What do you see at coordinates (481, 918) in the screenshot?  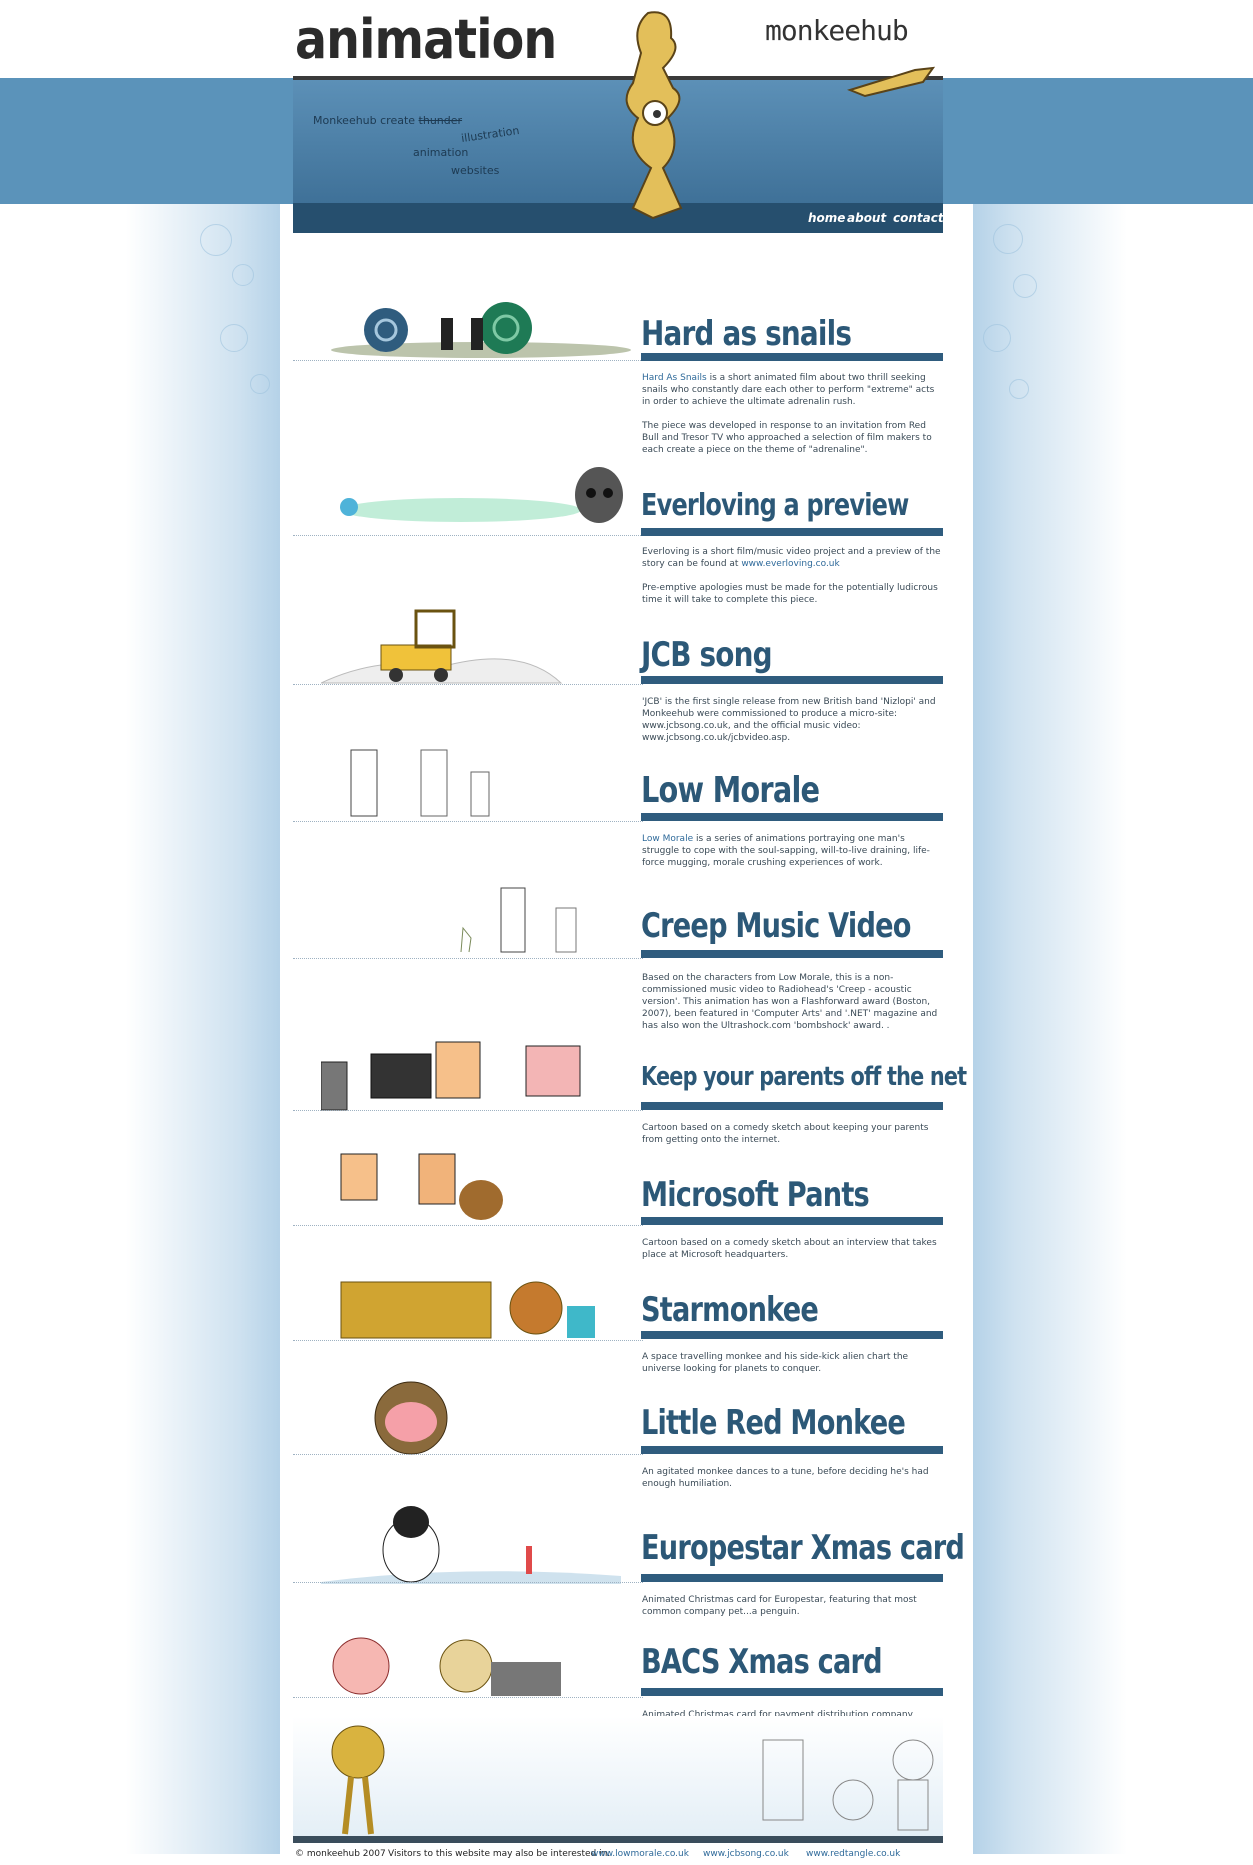 I see `creep-illustration` at bounding box center [481, 918].